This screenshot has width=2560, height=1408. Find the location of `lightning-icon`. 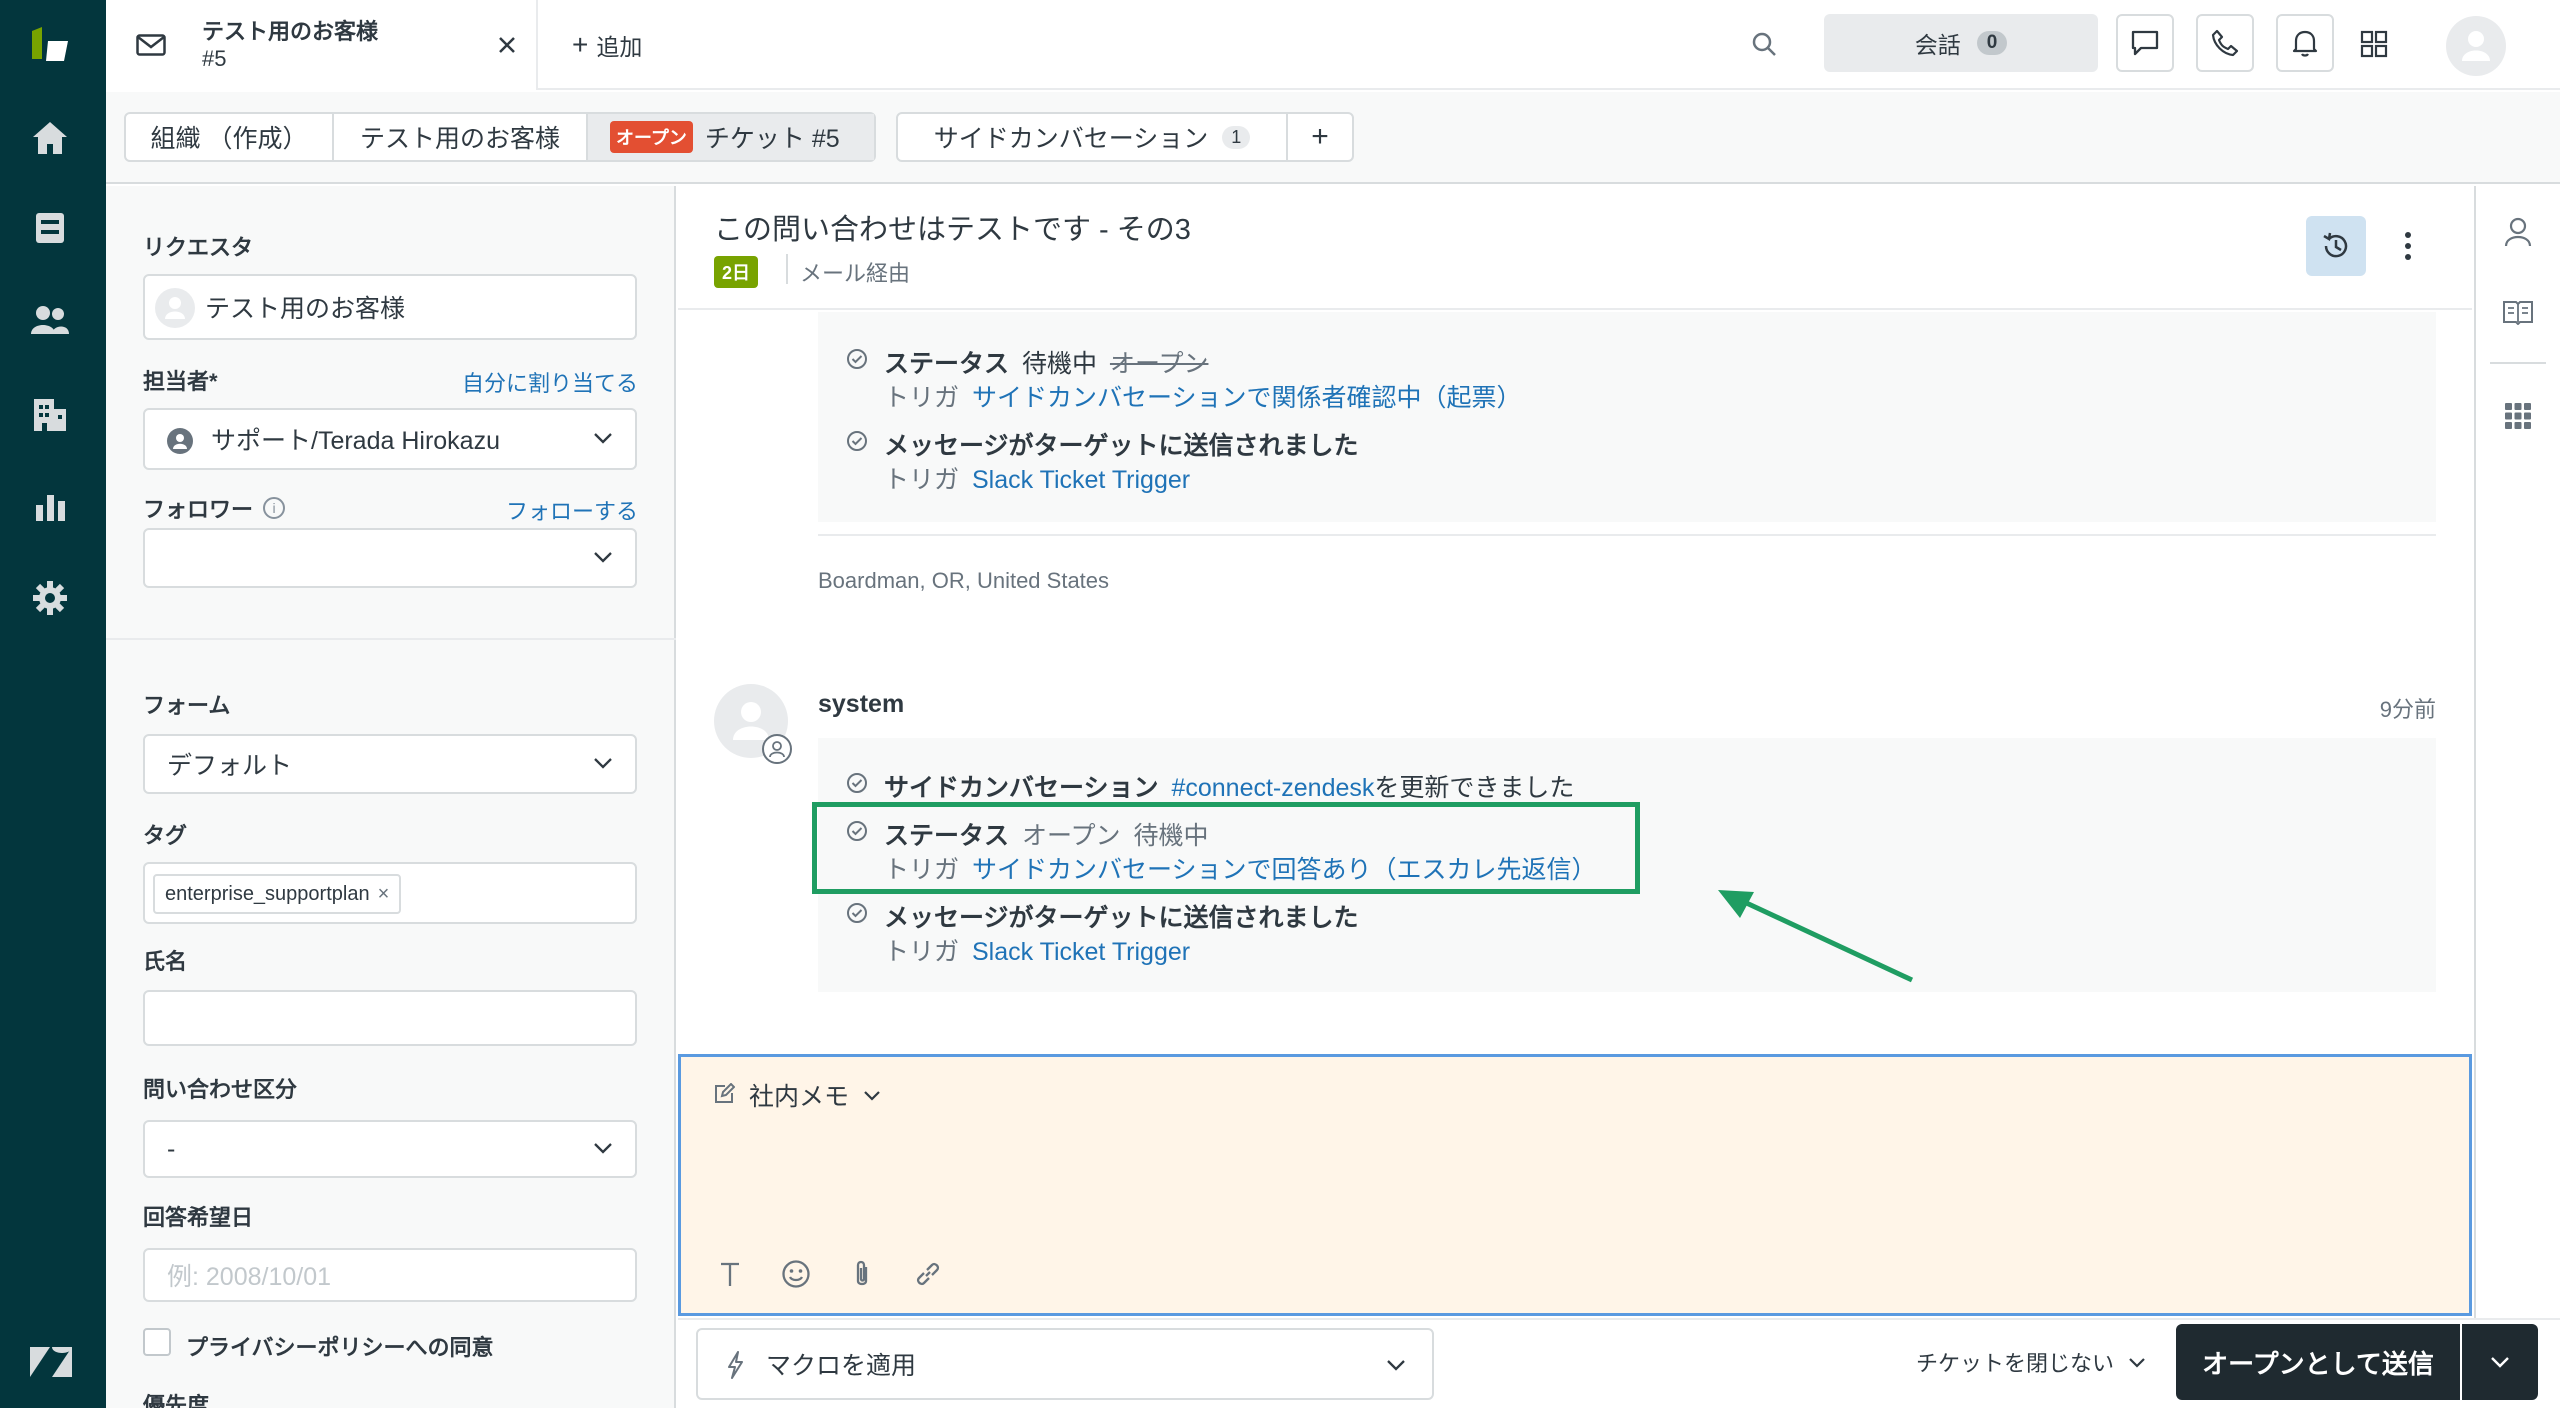

lightning-icon is located at coordinates (735, 1365).